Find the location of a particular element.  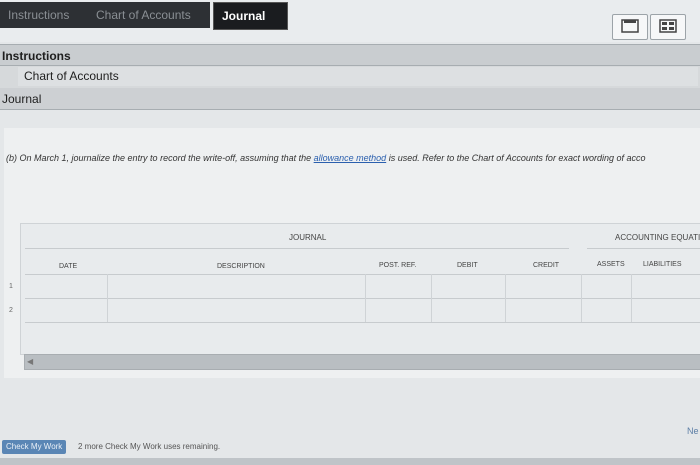

top-tab-bar: Instructions Chart of Accounts Journal is located at coordinates (350, 21).